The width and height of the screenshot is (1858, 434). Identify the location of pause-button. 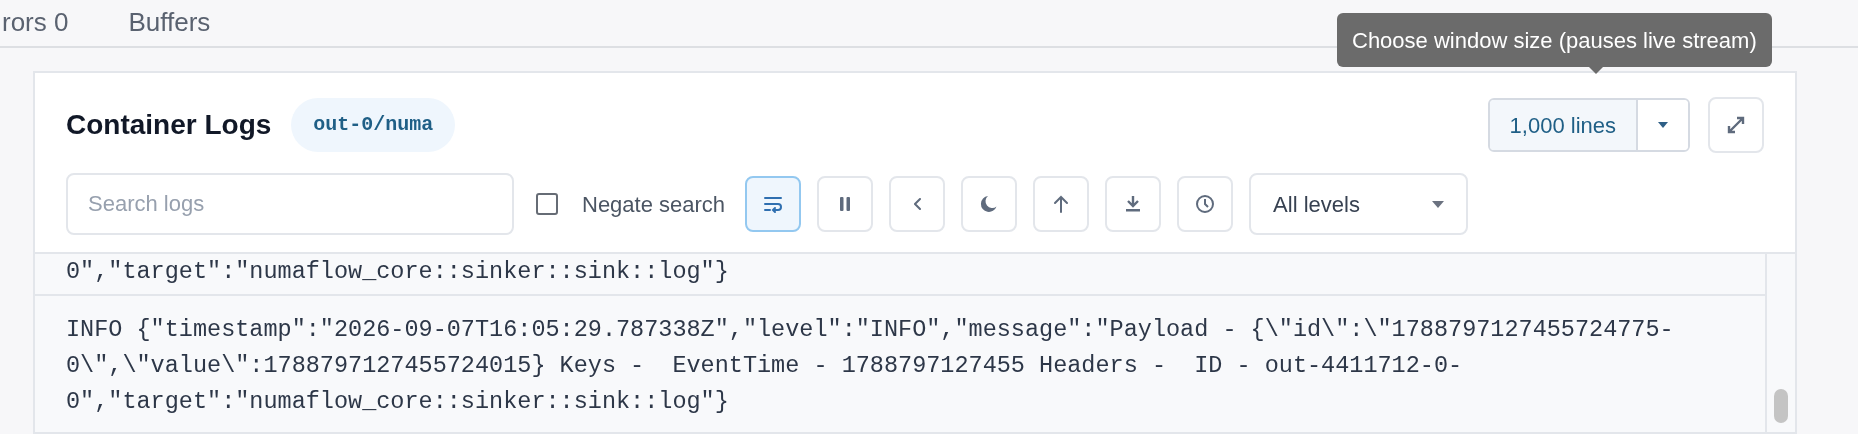
(845, 204).